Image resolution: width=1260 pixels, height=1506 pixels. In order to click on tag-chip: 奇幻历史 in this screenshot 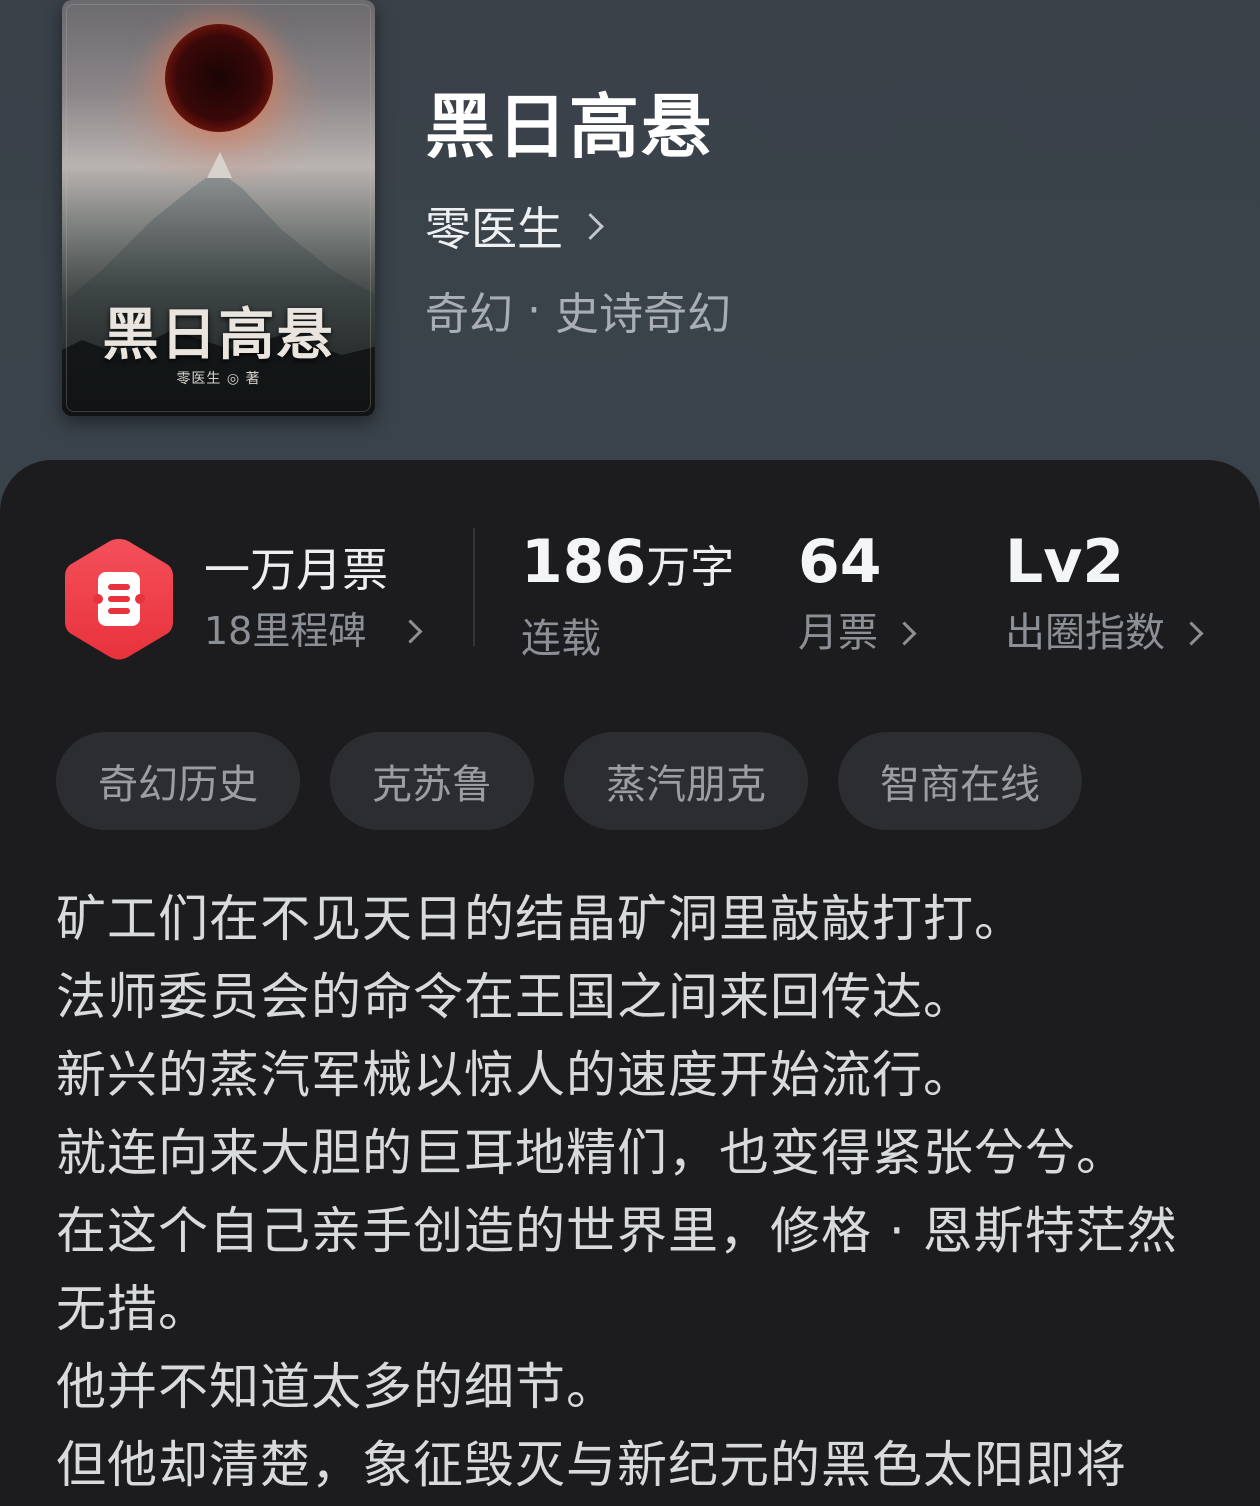, I will do `click(178, 781)`.